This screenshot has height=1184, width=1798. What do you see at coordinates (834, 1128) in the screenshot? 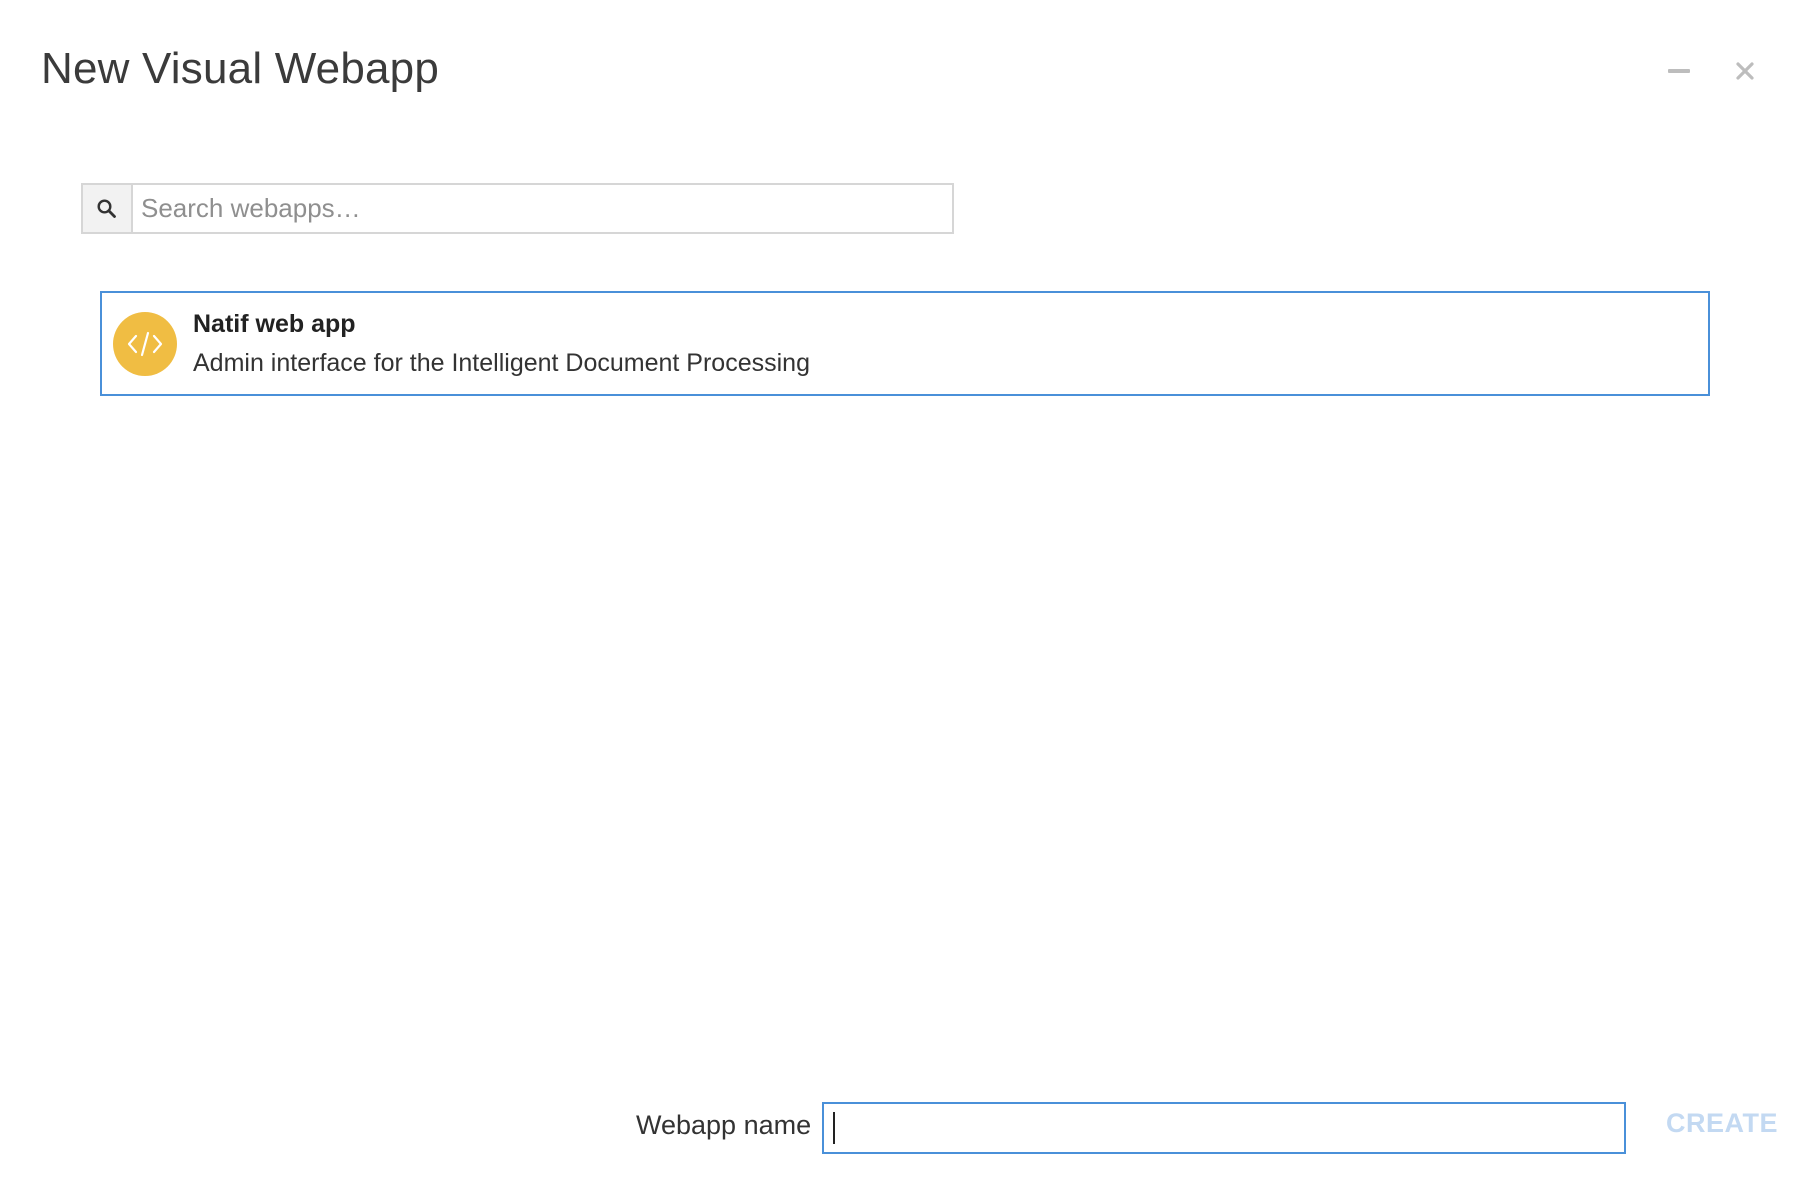
I see `text-caret` at bounding box center [834, 1128].